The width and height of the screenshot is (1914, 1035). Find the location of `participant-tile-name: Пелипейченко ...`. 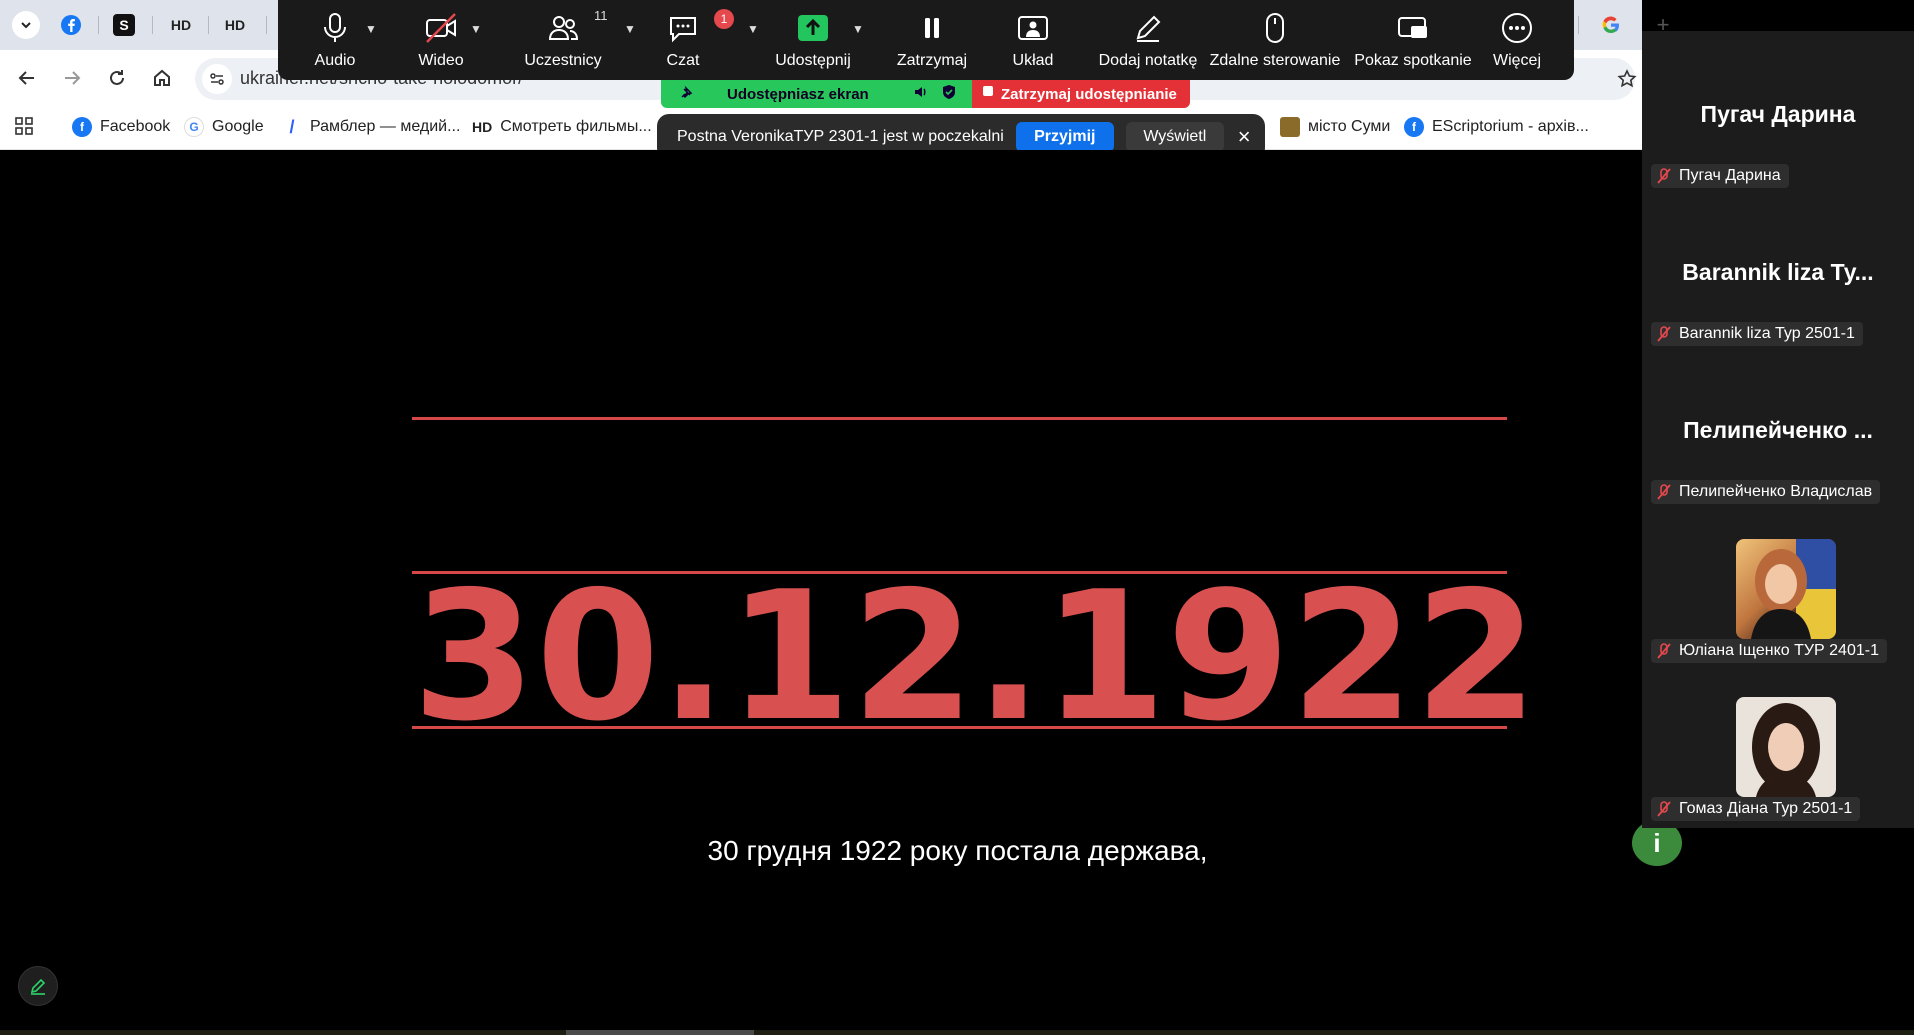

participant-tile-name: Пелипейченко ... is located at coordinates (1778, 430).